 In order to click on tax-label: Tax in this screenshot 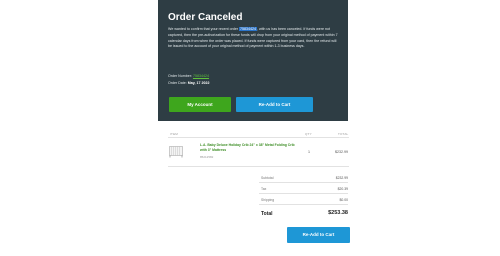, I will do `click(264, 189)`.